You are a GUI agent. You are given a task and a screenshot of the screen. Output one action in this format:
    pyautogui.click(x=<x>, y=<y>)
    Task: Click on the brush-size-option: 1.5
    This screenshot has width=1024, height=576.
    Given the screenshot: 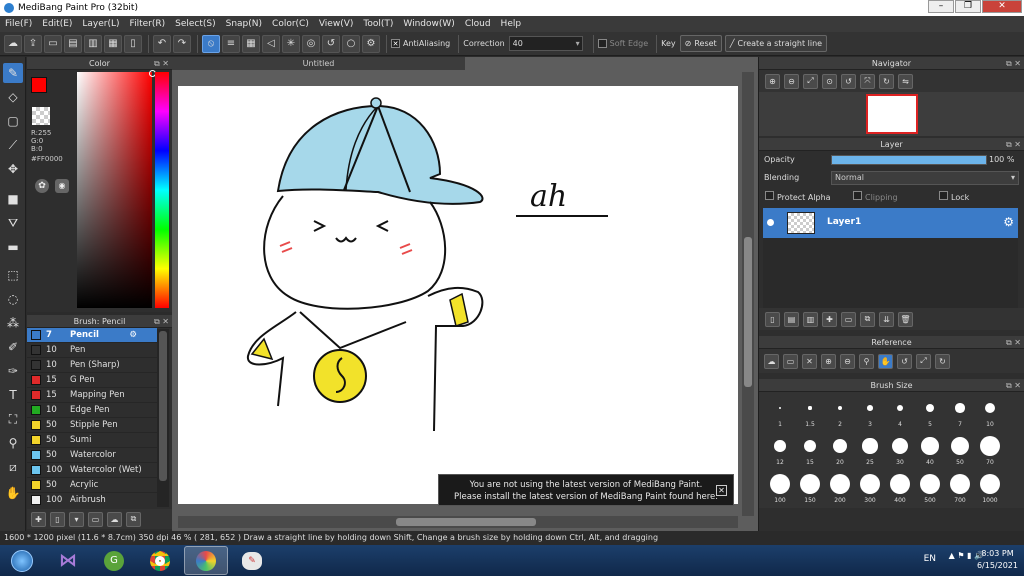 What is the action you would take?
    pyautogui.click(x=810, y=415)
    